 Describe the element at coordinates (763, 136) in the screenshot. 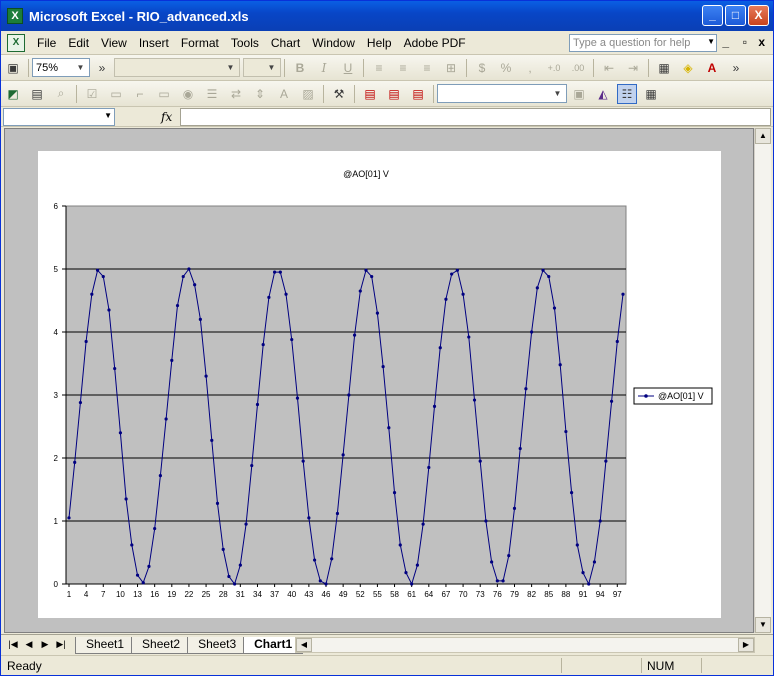

I see `scroll-up-icon: ▲` at that location.